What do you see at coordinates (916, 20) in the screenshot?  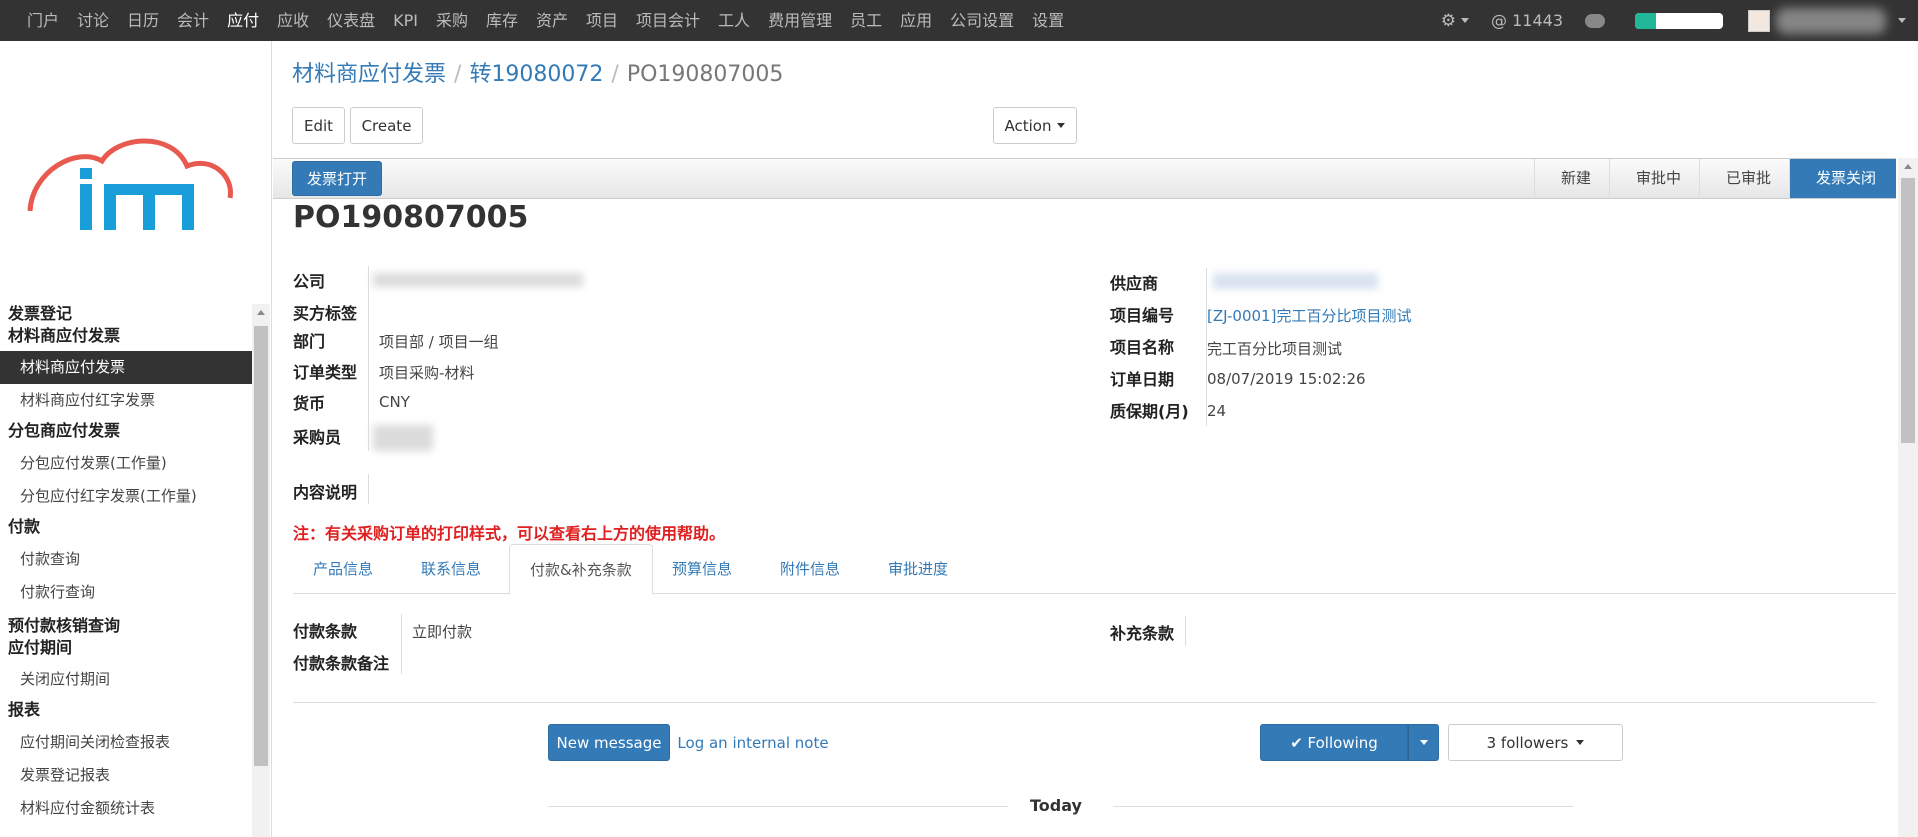 I see `menu-apps: 应用` at bounding box center [916, 20].